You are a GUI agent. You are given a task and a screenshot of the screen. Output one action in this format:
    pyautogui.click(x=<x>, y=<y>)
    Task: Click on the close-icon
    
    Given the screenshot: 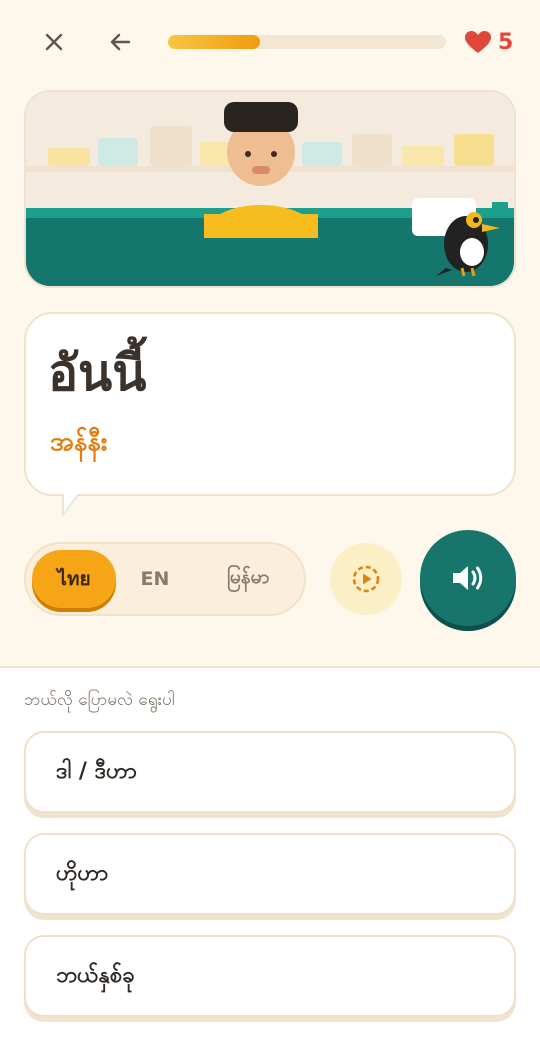 What is the action you would take?
    pyautogui.click(x=54, y=42)
    